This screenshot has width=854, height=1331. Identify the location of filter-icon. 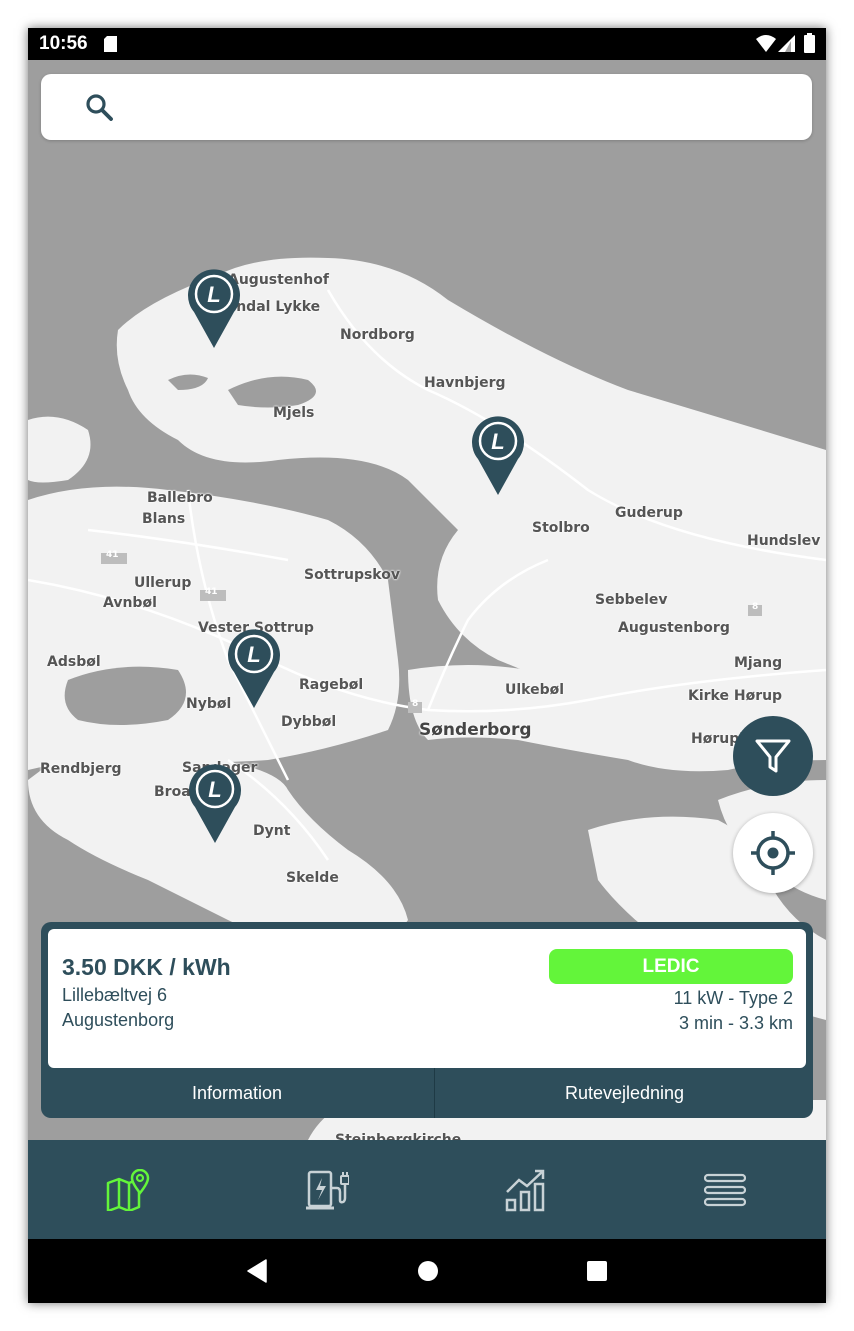
(773, 756).